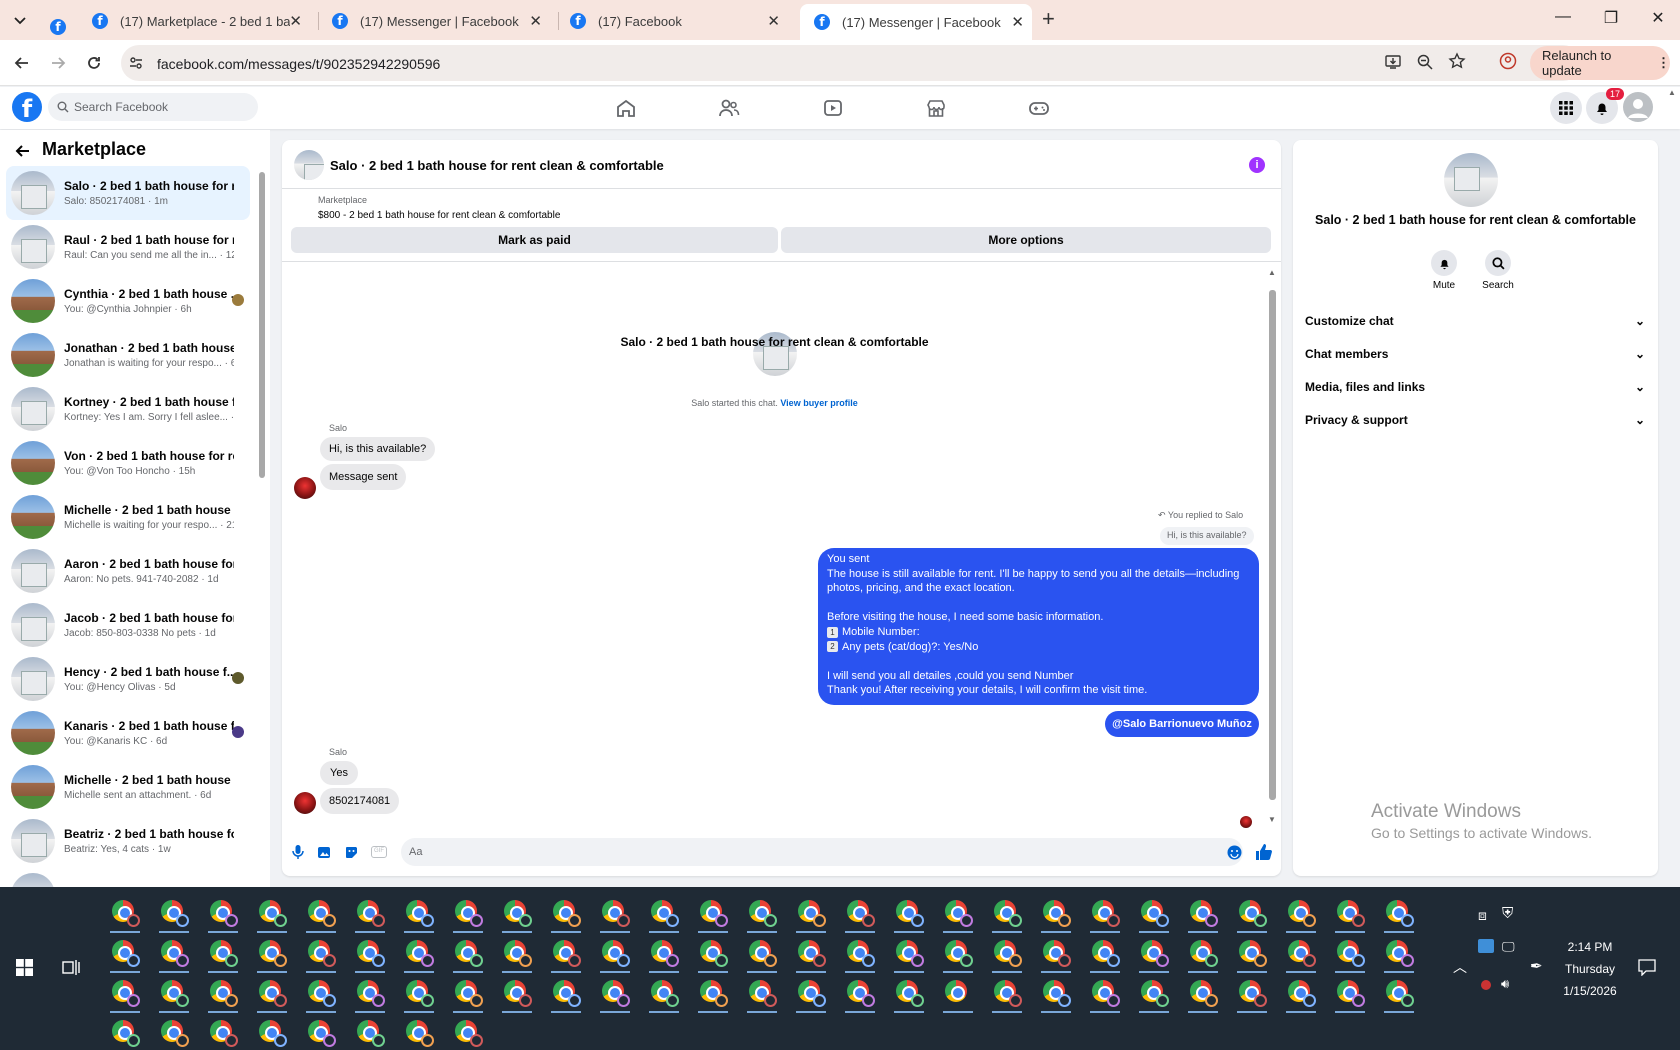  I want to click on received-message: 8502174081, so click(360, 801).